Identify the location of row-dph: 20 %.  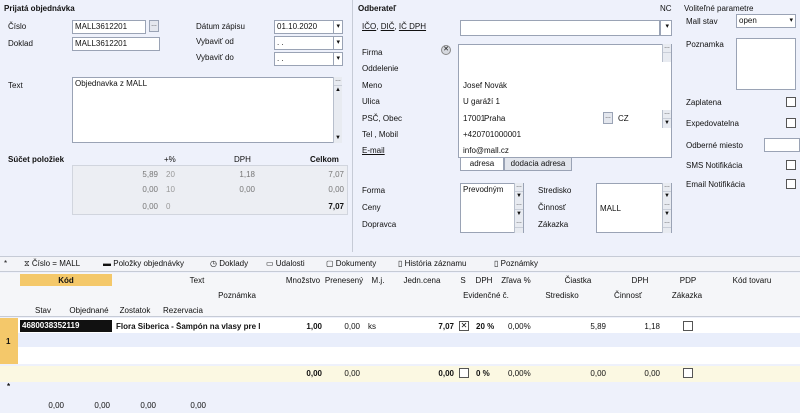
(485, 326).